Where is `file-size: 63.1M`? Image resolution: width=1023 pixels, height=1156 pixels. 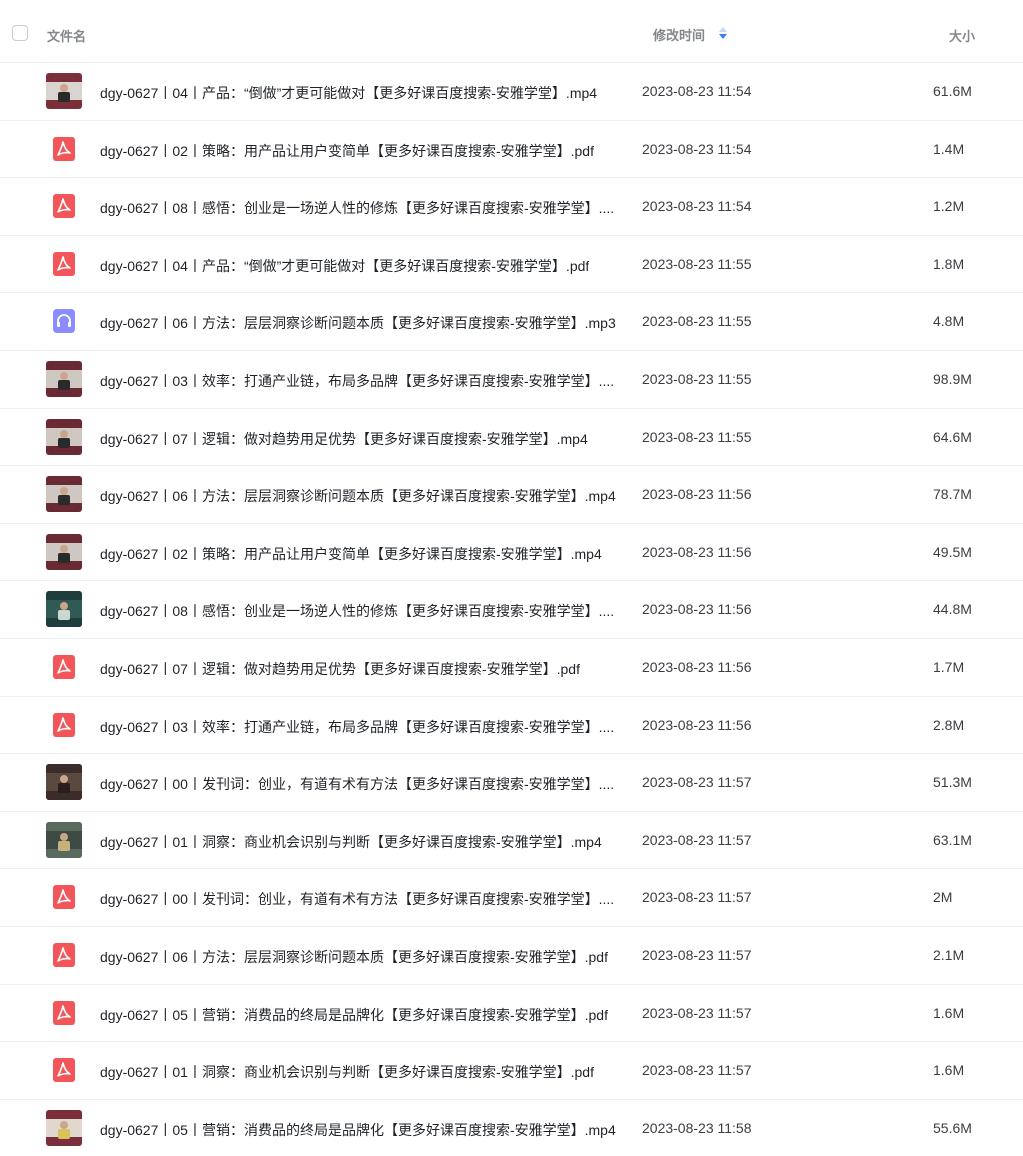
file-size: 63.1M is located at coordinates (952, 839).